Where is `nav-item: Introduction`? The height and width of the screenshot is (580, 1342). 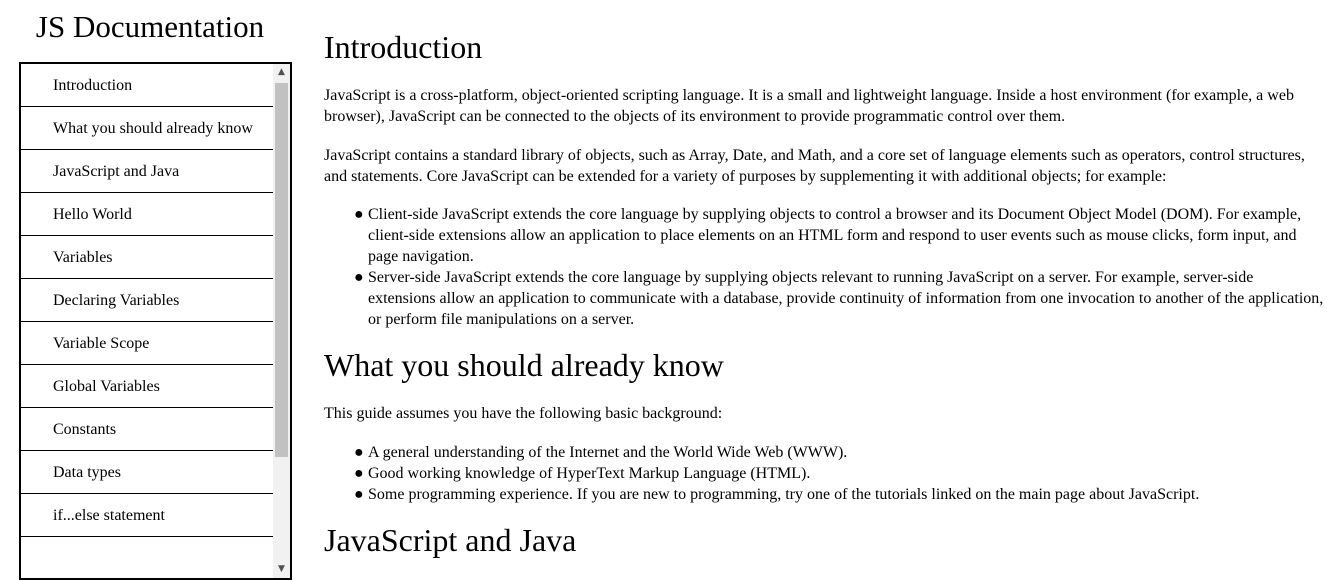 nav-item: Introduction is located at coordinates (147, 85).